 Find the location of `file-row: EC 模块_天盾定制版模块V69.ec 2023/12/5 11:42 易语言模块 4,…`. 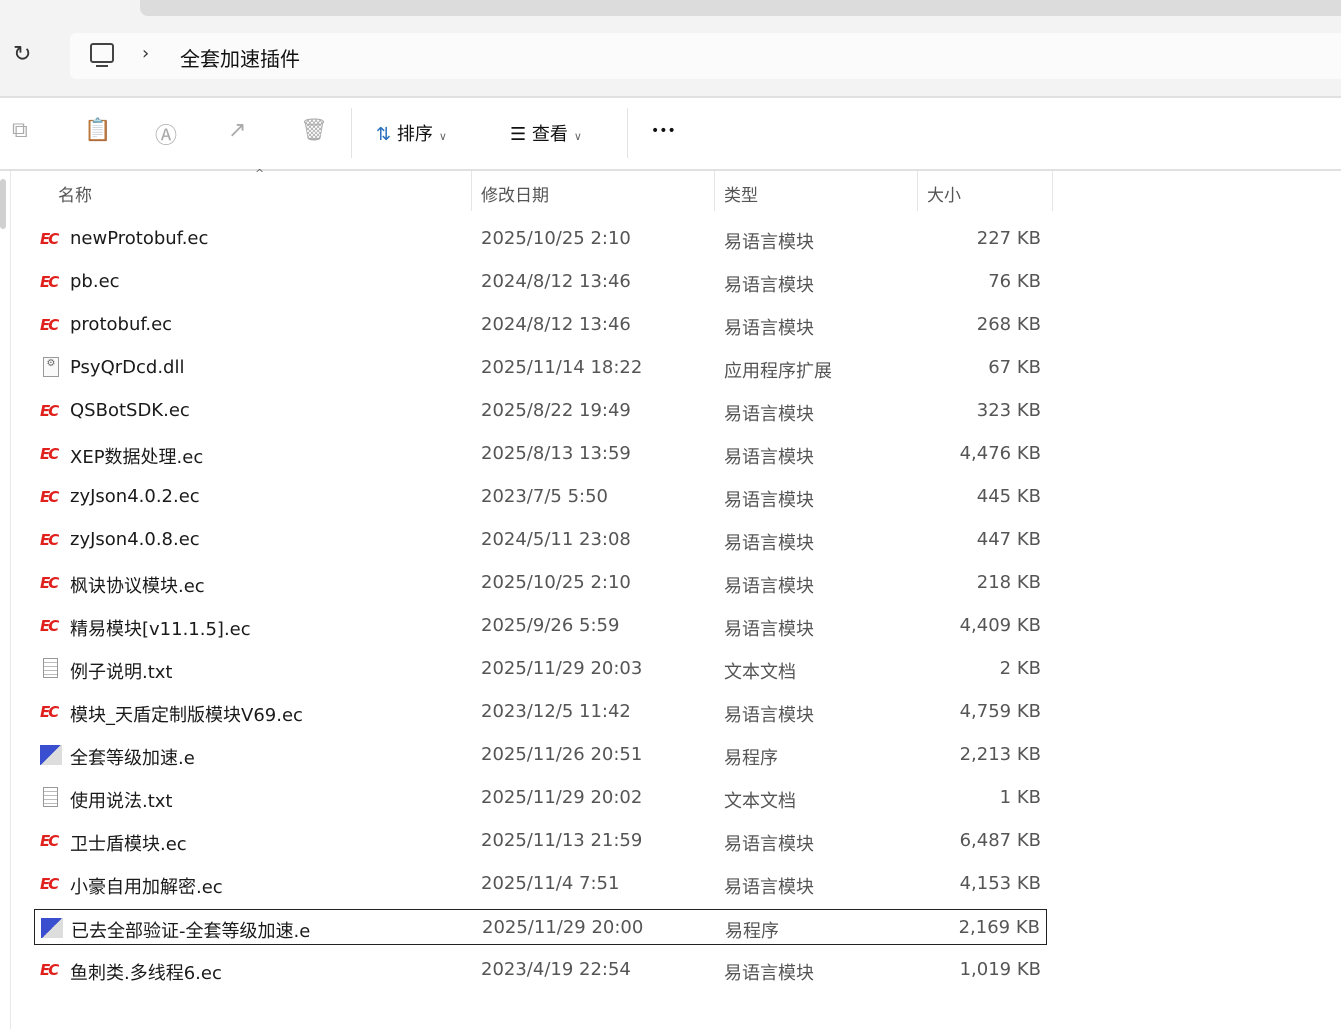

file-row: EC 模块_天盾定制版模块V69.ec 2023/12/5 11:42 易语言模块 4,… is located at coordinates (540, 712).